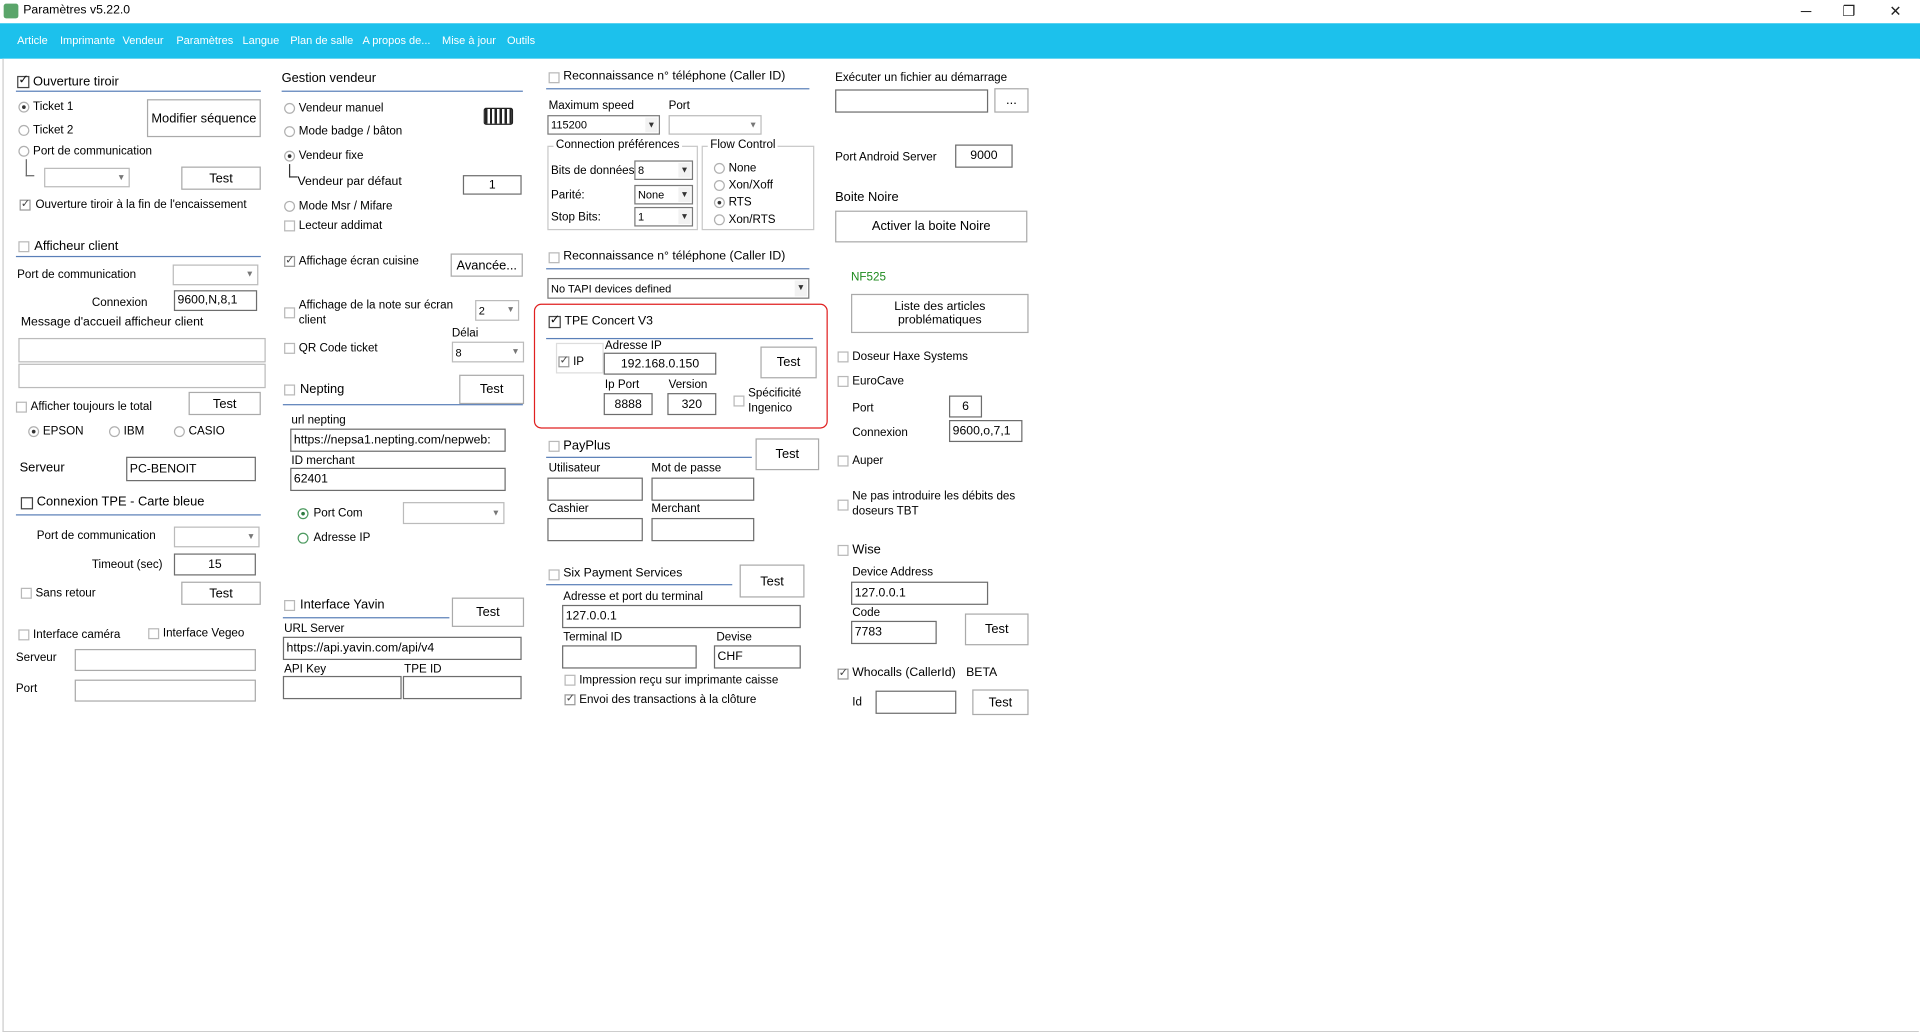 The width and height of the screenshot is (1920, 1032). What do you see at coordinates (492, 185) in the screenshot?
I see `vendeur-defaut-input: 1` at bounding box center [492, 185].